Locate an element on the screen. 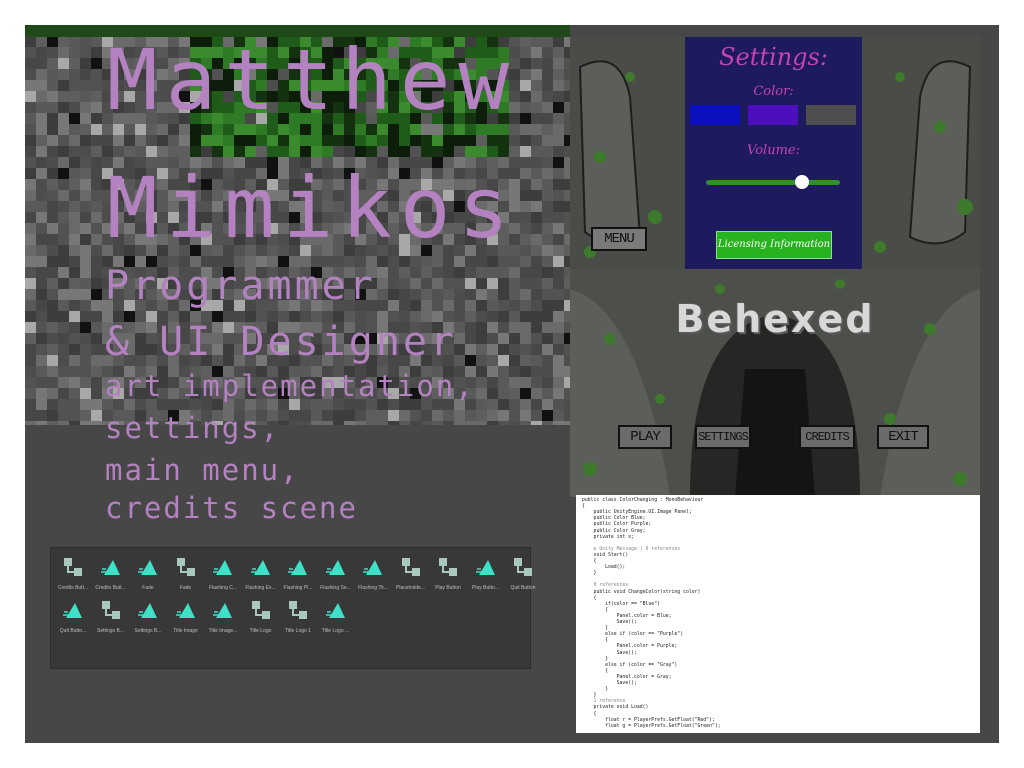  code-line: public Color Purple; is located at coordinates (617, 525).